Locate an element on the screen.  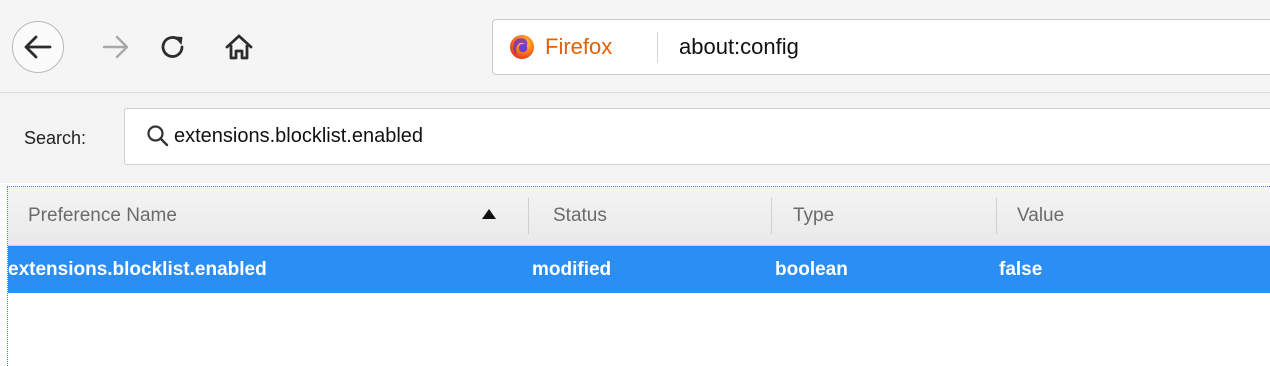
cell-preference-name: extensions.blocklist.enabled is located at coordinates (137, 269).